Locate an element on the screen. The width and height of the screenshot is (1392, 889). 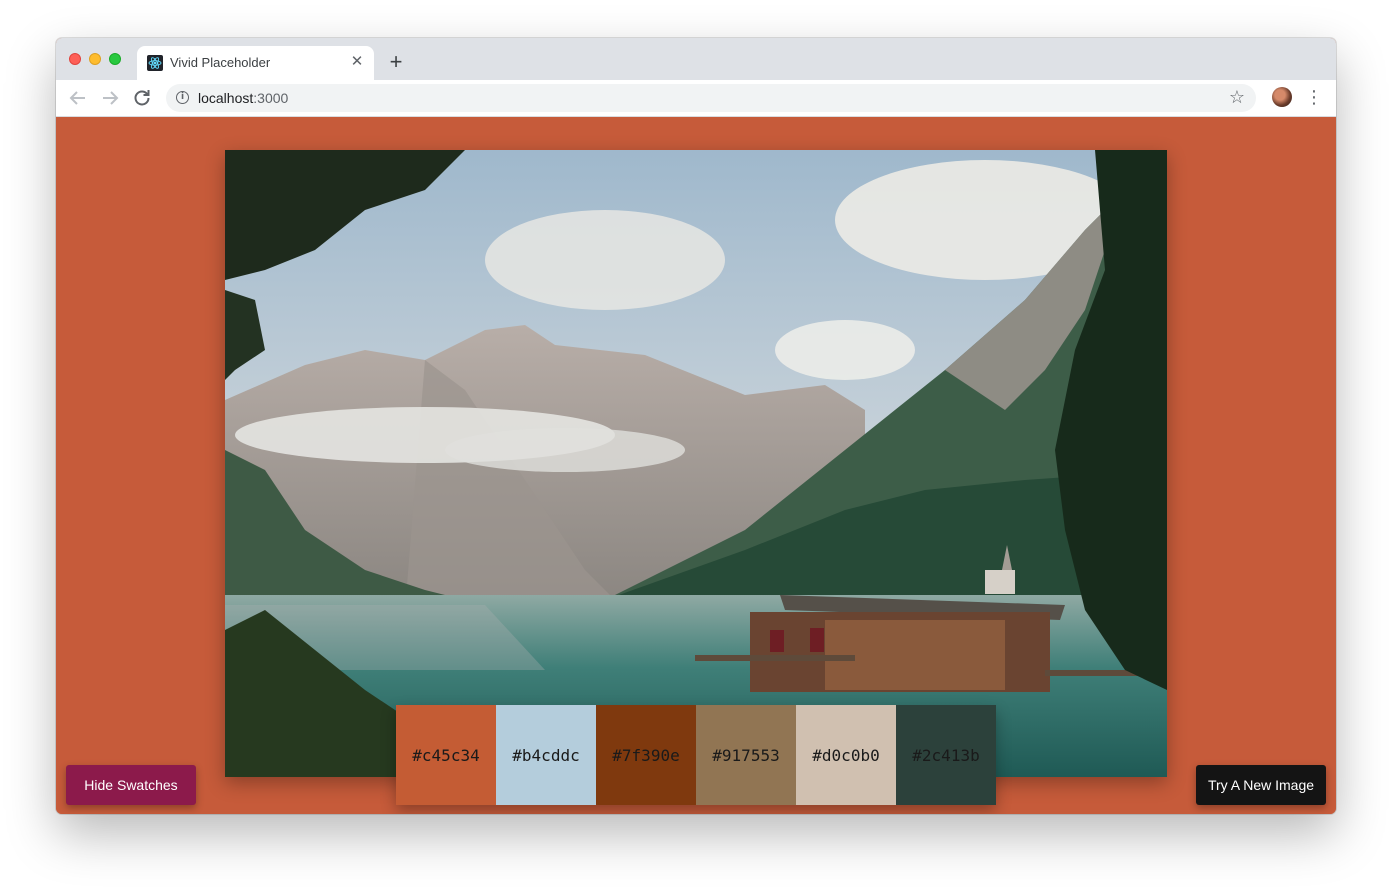
browser-tab: Vivid Placeholder ✕ is located at coordinates (255, 63).